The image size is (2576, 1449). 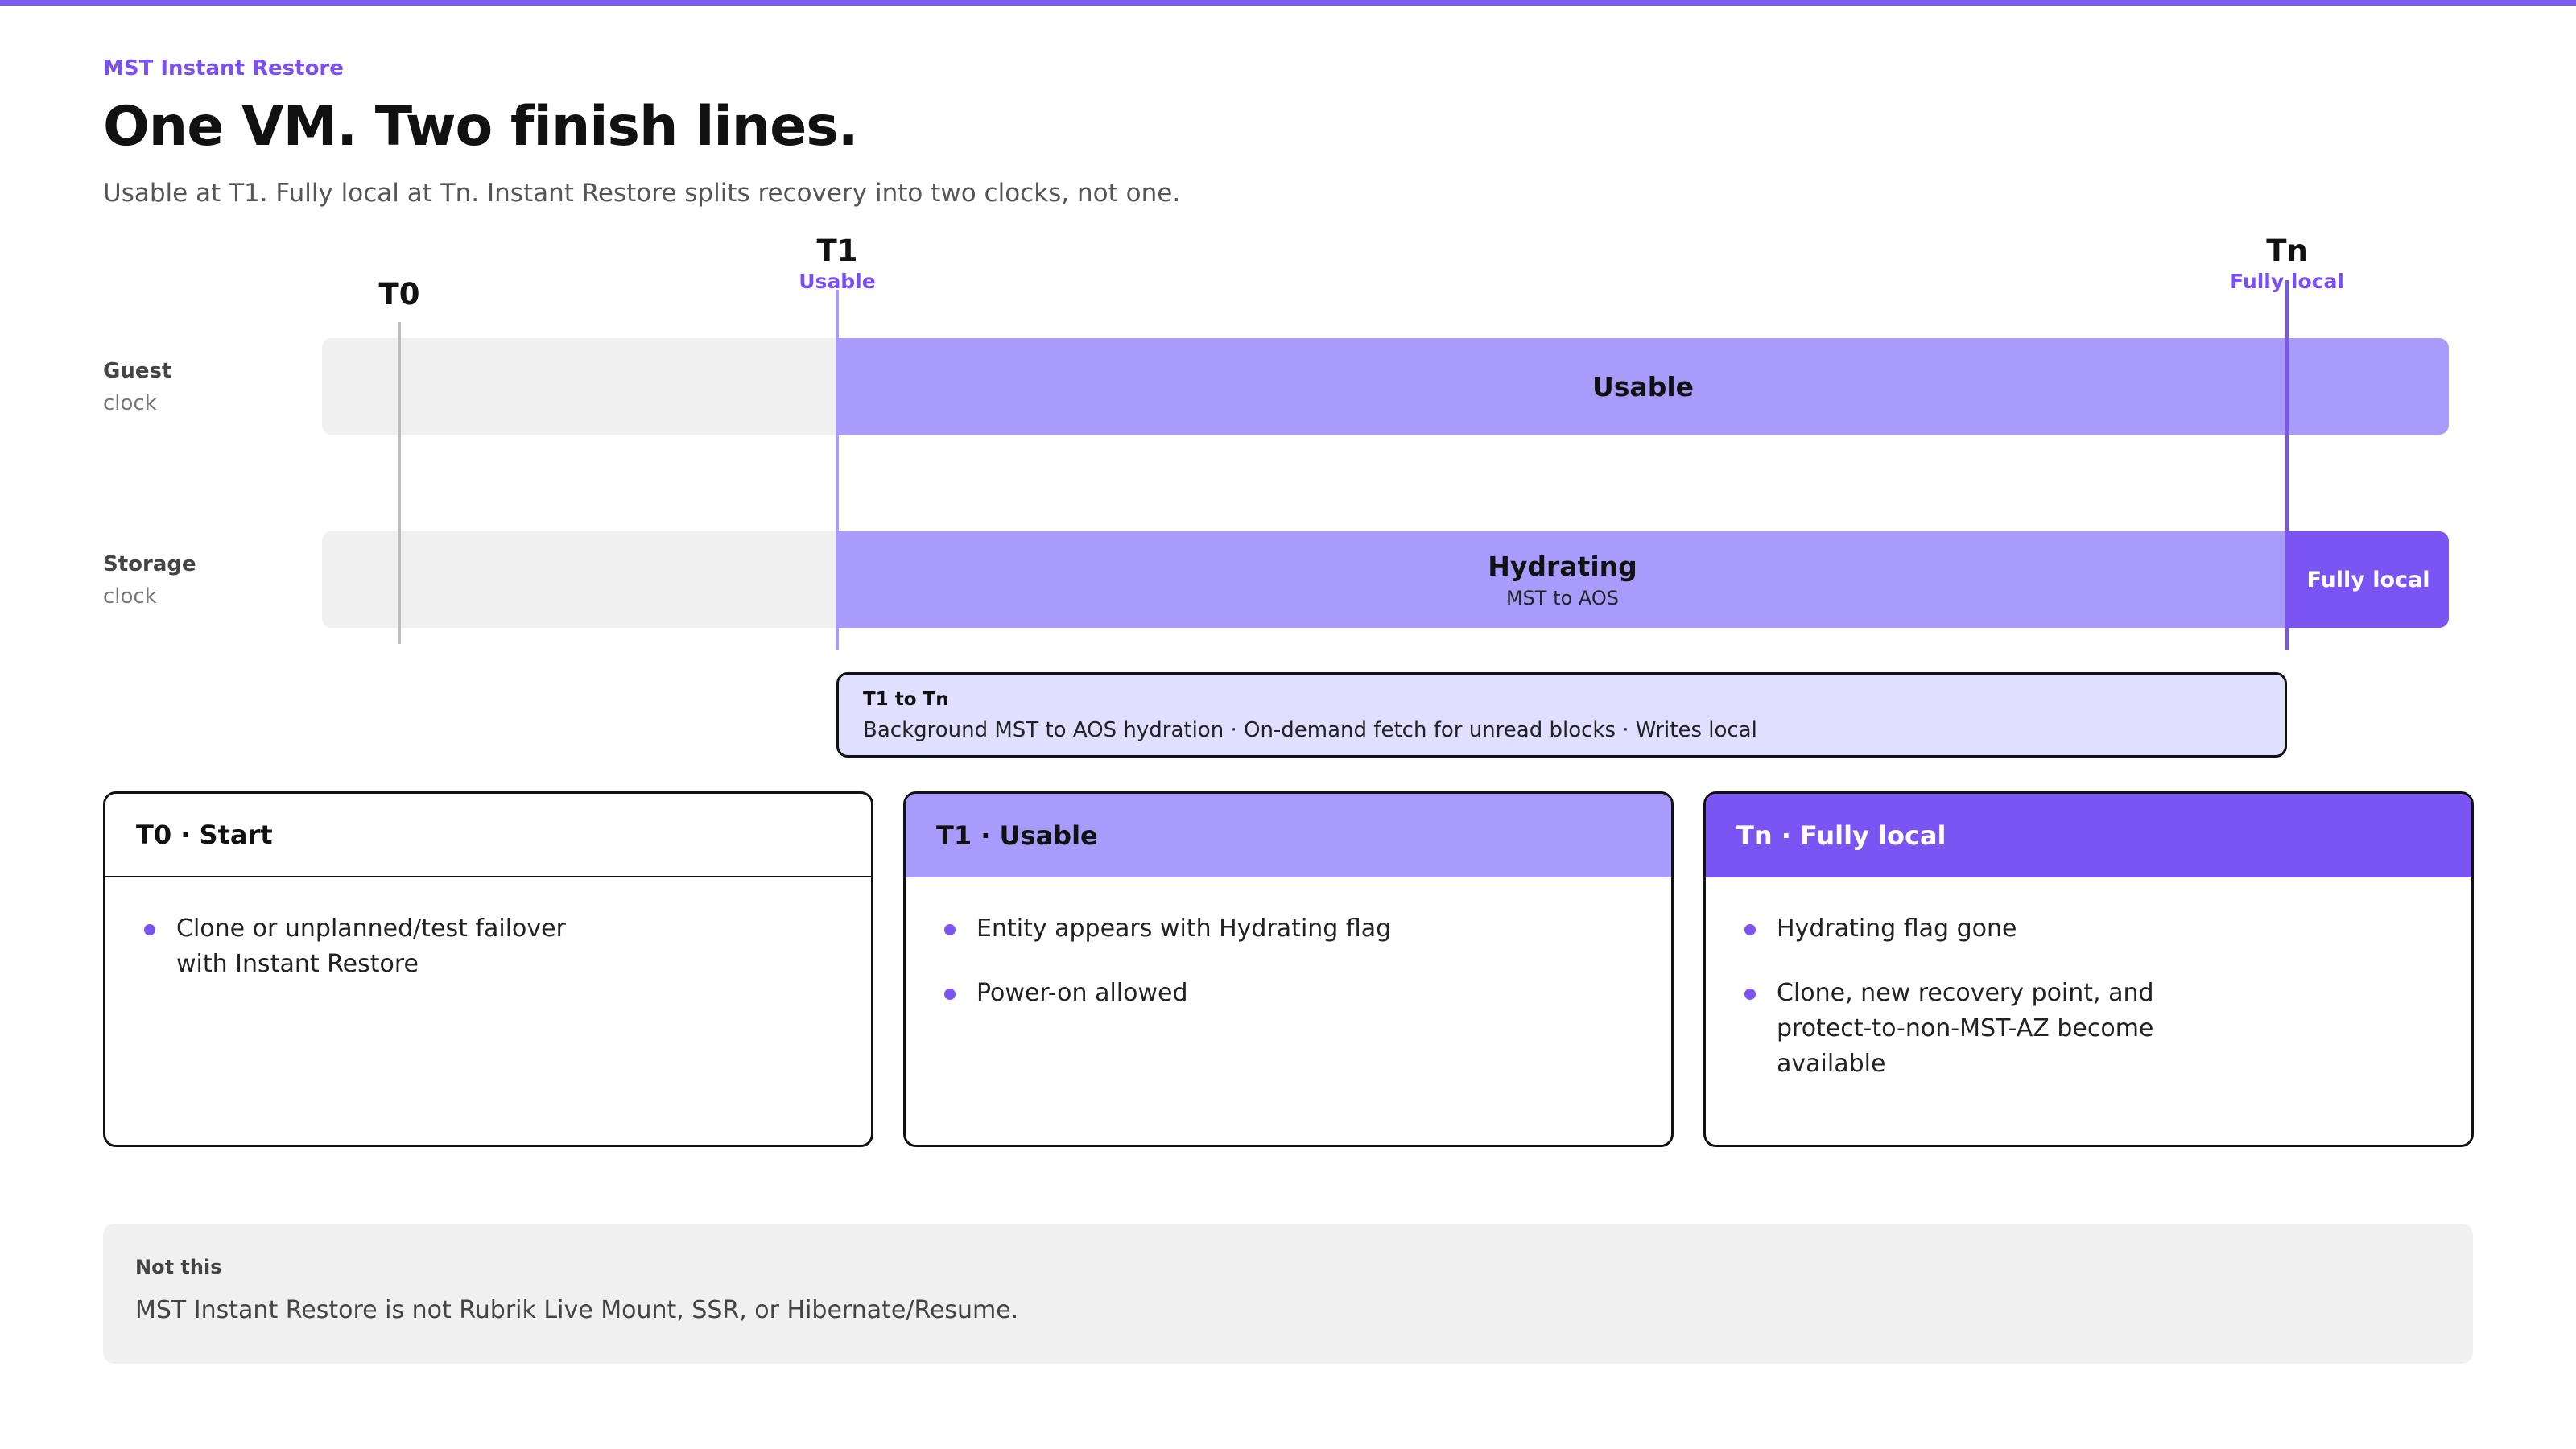 I want to click on marker-t0-name: T0, so click(x=399, y=294).